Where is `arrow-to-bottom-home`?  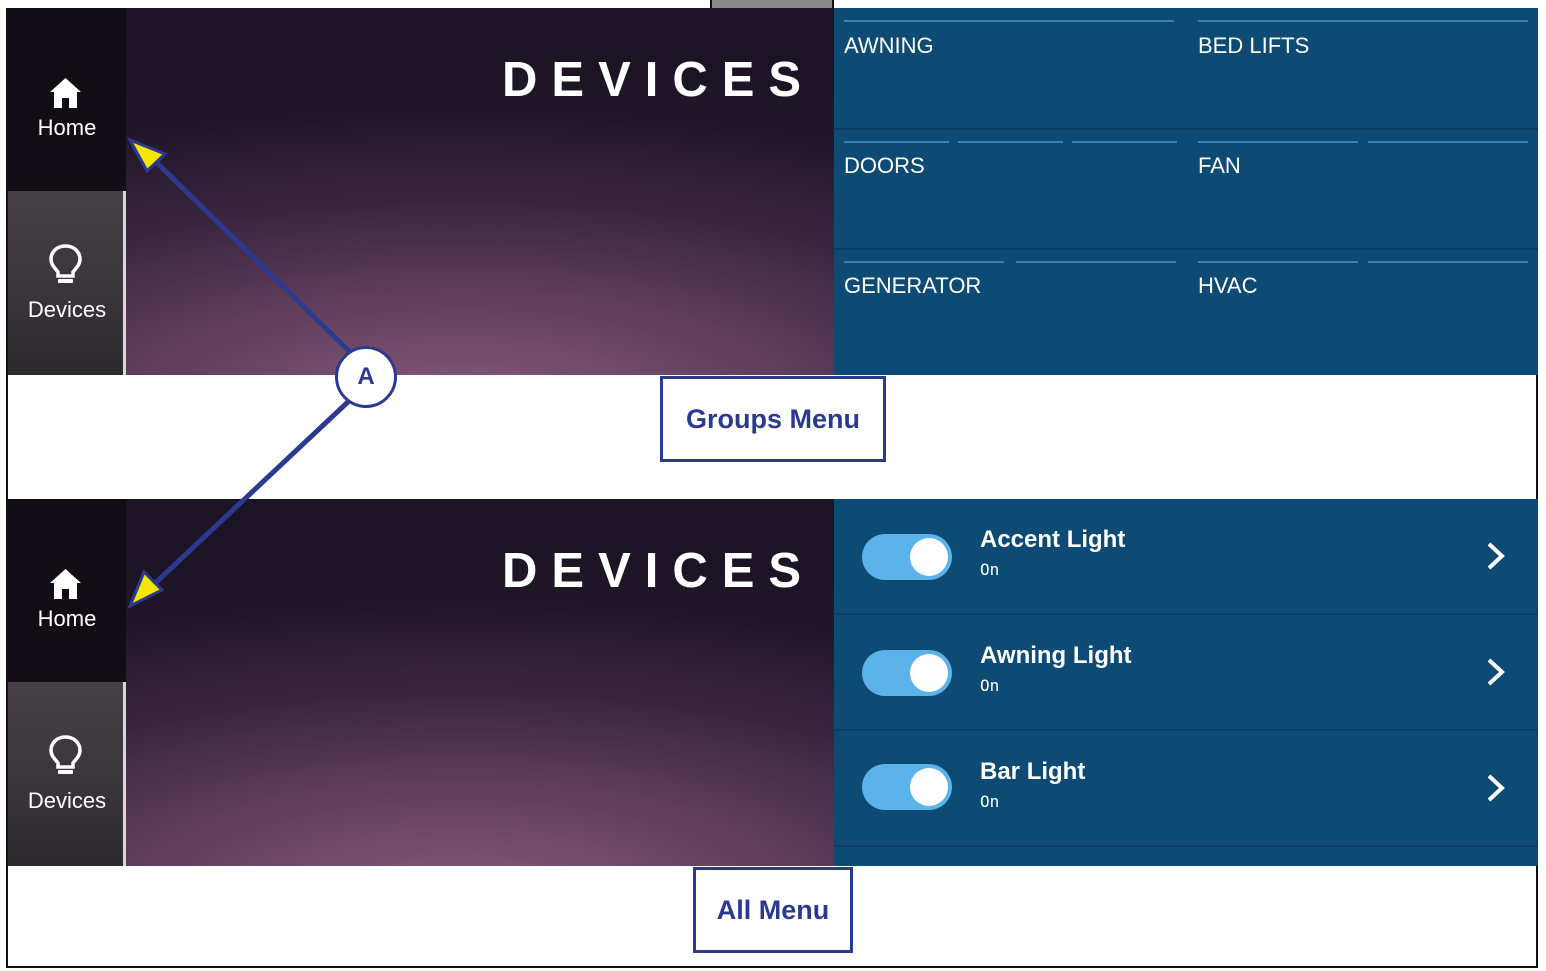
arrow-to-bottom-home is located at coordinates (250, 494).